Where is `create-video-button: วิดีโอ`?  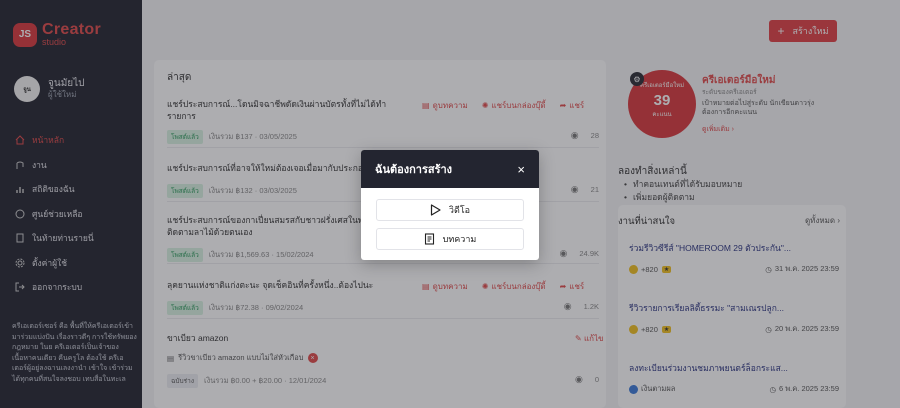 create-video-button: วิดีโอ is located at coordinates (450, 210).